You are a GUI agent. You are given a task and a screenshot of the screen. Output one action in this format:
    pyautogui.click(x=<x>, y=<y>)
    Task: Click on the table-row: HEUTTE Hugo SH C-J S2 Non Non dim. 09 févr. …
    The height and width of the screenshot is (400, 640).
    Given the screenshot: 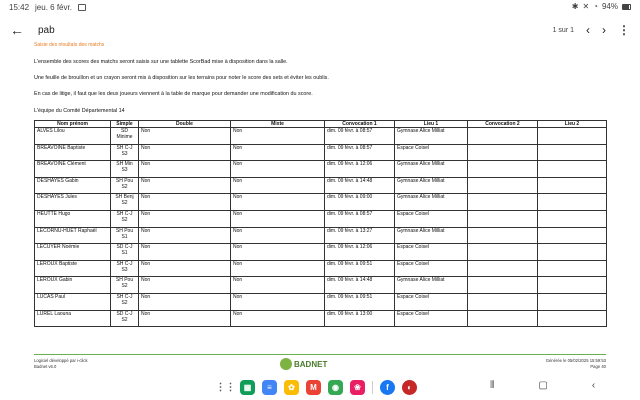 What is the action you would take?
    pyautogui.click(x=320, y=218)
    